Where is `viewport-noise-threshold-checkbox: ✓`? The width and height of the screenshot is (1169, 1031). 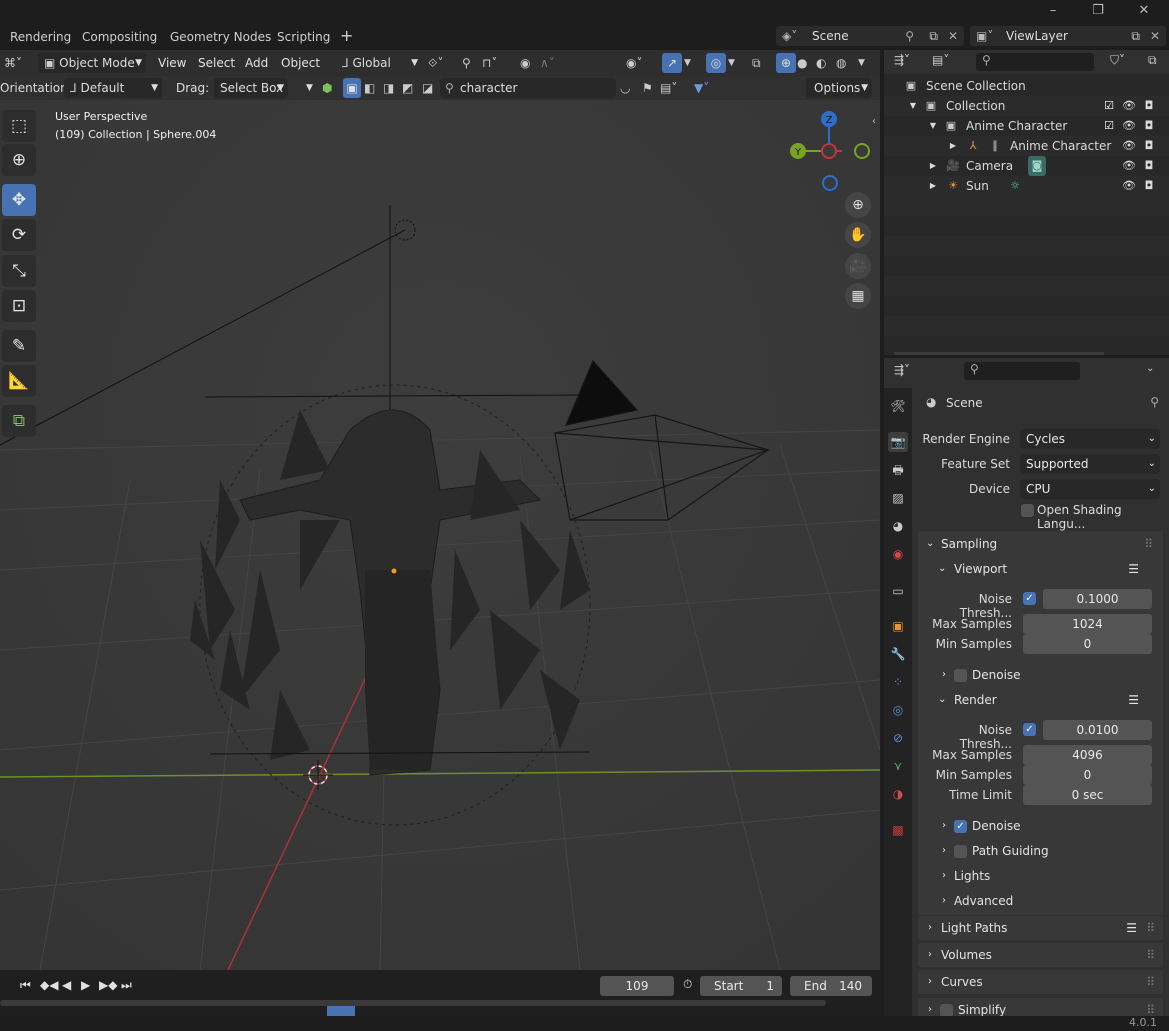
viewport-noise-threshold-checkbox: ✓ is located at coordinates (1029, 598).